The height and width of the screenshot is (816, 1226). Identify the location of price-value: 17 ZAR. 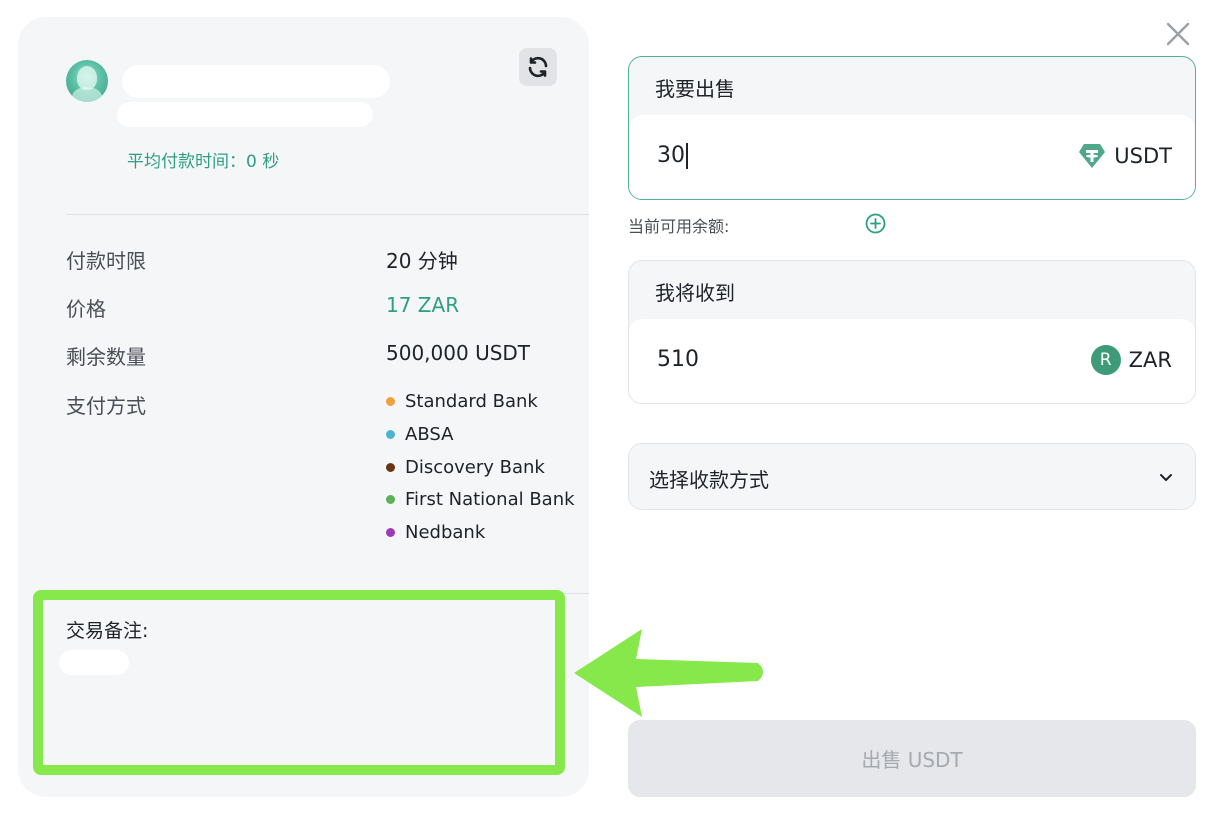
(423, 305).